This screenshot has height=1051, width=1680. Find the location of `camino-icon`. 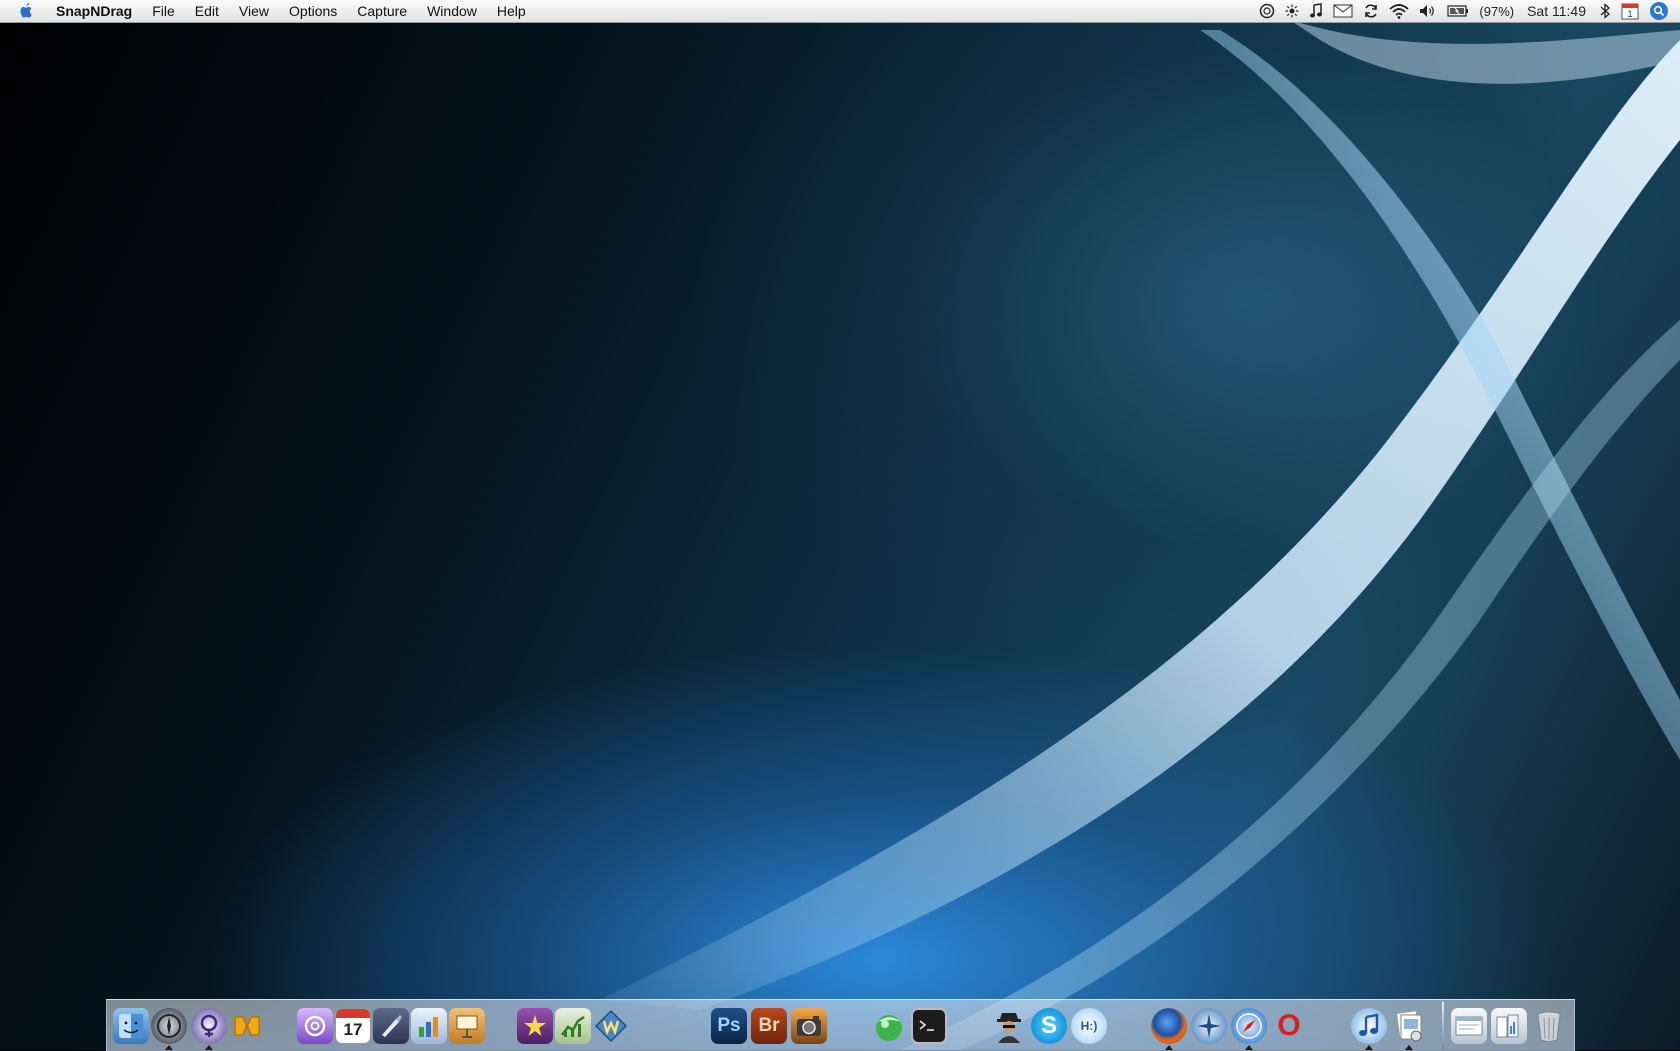

camino-icon is located at coordinates (1209, 1026).